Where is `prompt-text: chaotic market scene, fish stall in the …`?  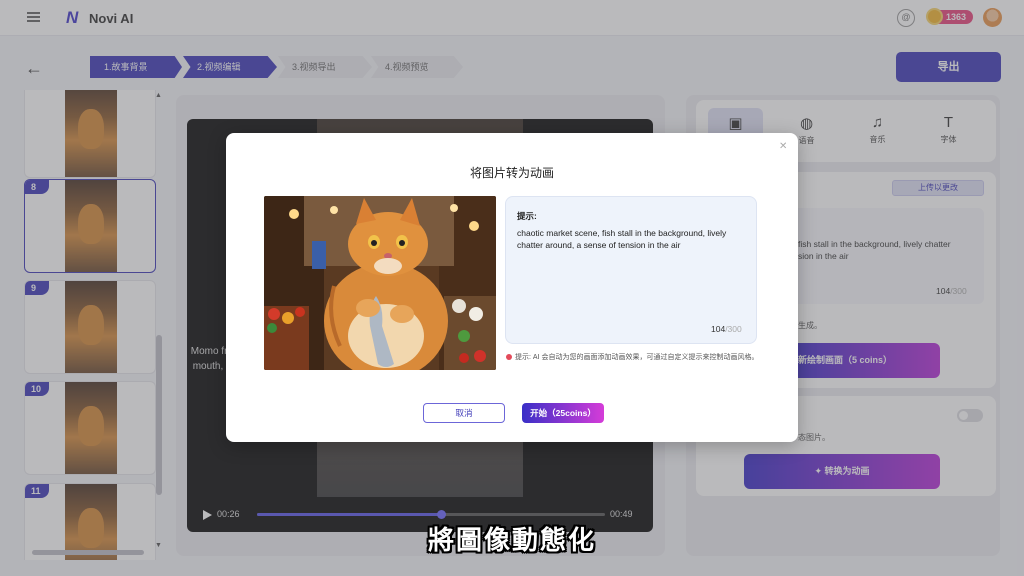
prompt-text: chaotic market scene, fish stall in the … is located at coordinates (633, 239).